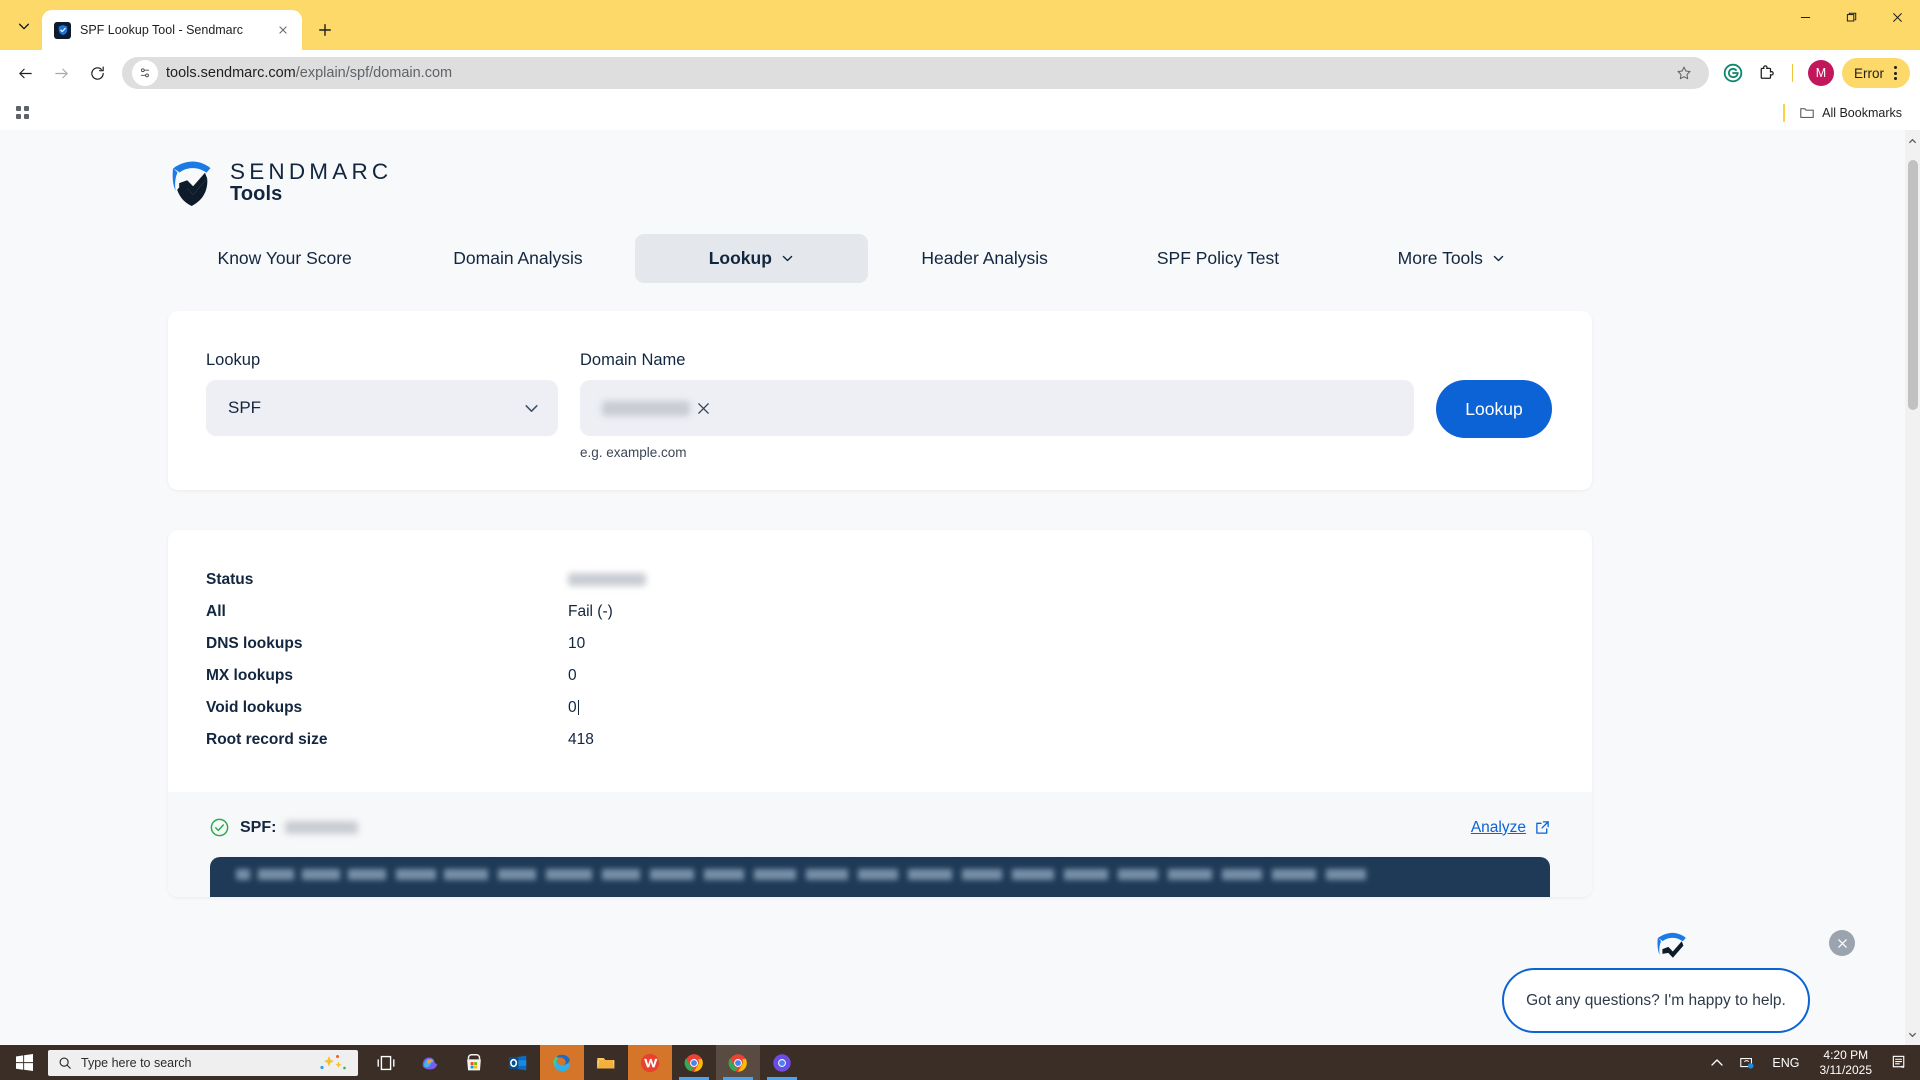 The height and width of the screenshot is (1080, 1920). I want to click on table-row: Status, so click(879, 580).